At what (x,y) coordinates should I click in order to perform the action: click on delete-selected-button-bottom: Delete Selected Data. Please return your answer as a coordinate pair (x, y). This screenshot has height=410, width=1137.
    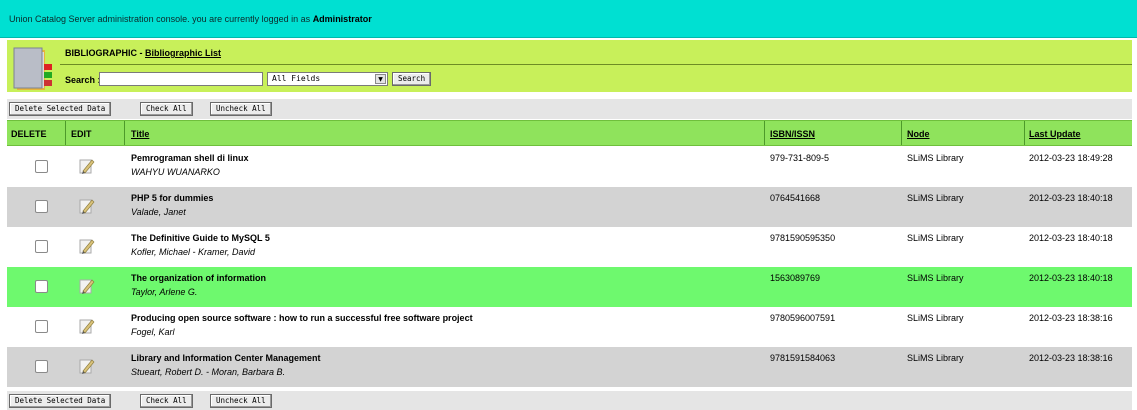
    Looking at the image, I should click on (60, 401).